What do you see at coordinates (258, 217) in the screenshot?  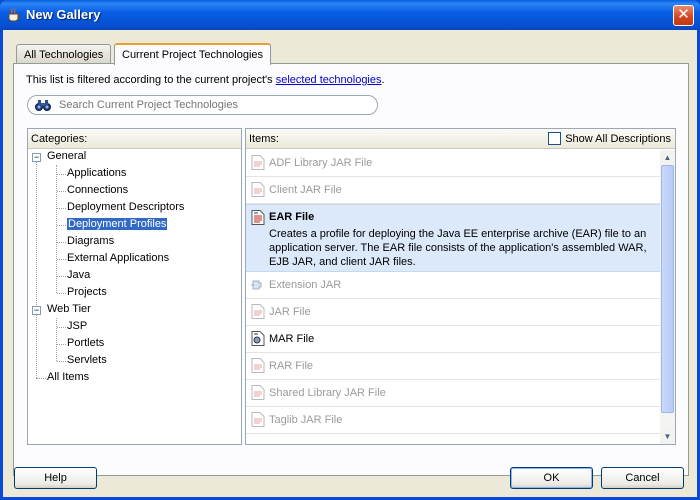 I see `ear-file-icon` at bounding box center [258, 217].